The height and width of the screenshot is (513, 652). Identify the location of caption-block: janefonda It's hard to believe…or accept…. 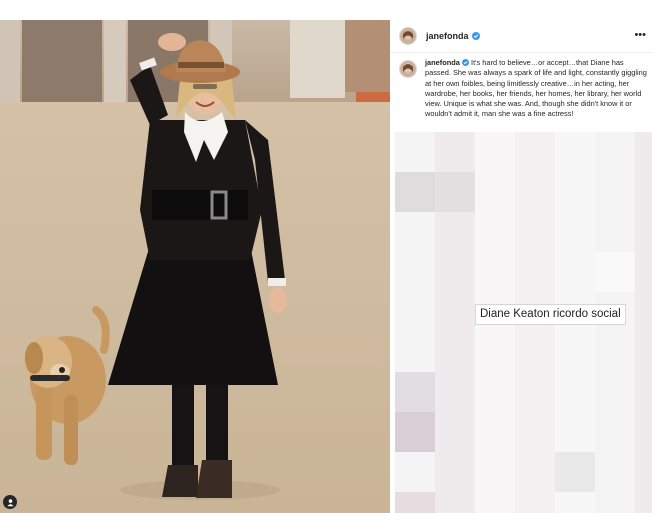
(536, 89).